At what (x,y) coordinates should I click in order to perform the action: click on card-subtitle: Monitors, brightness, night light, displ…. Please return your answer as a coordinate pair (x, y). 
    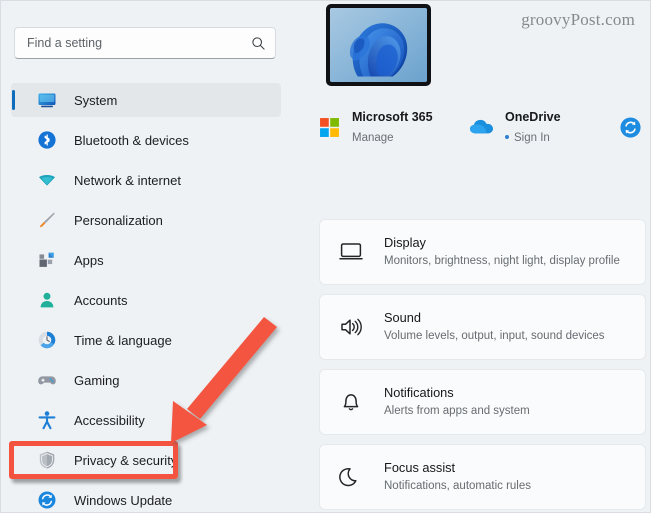
    Looking at the image, I should click on (502, 260).